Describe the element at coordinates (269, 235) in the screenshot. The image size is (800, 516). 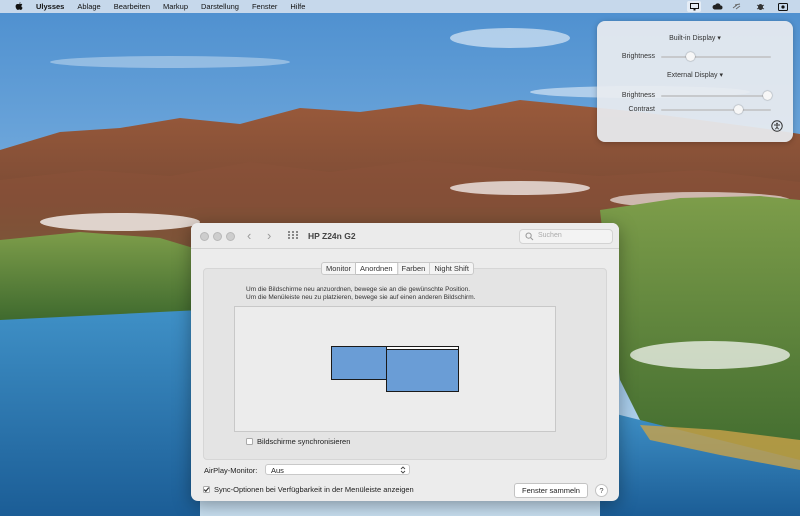
I see `forward-arrow-icon: ›` at that location.